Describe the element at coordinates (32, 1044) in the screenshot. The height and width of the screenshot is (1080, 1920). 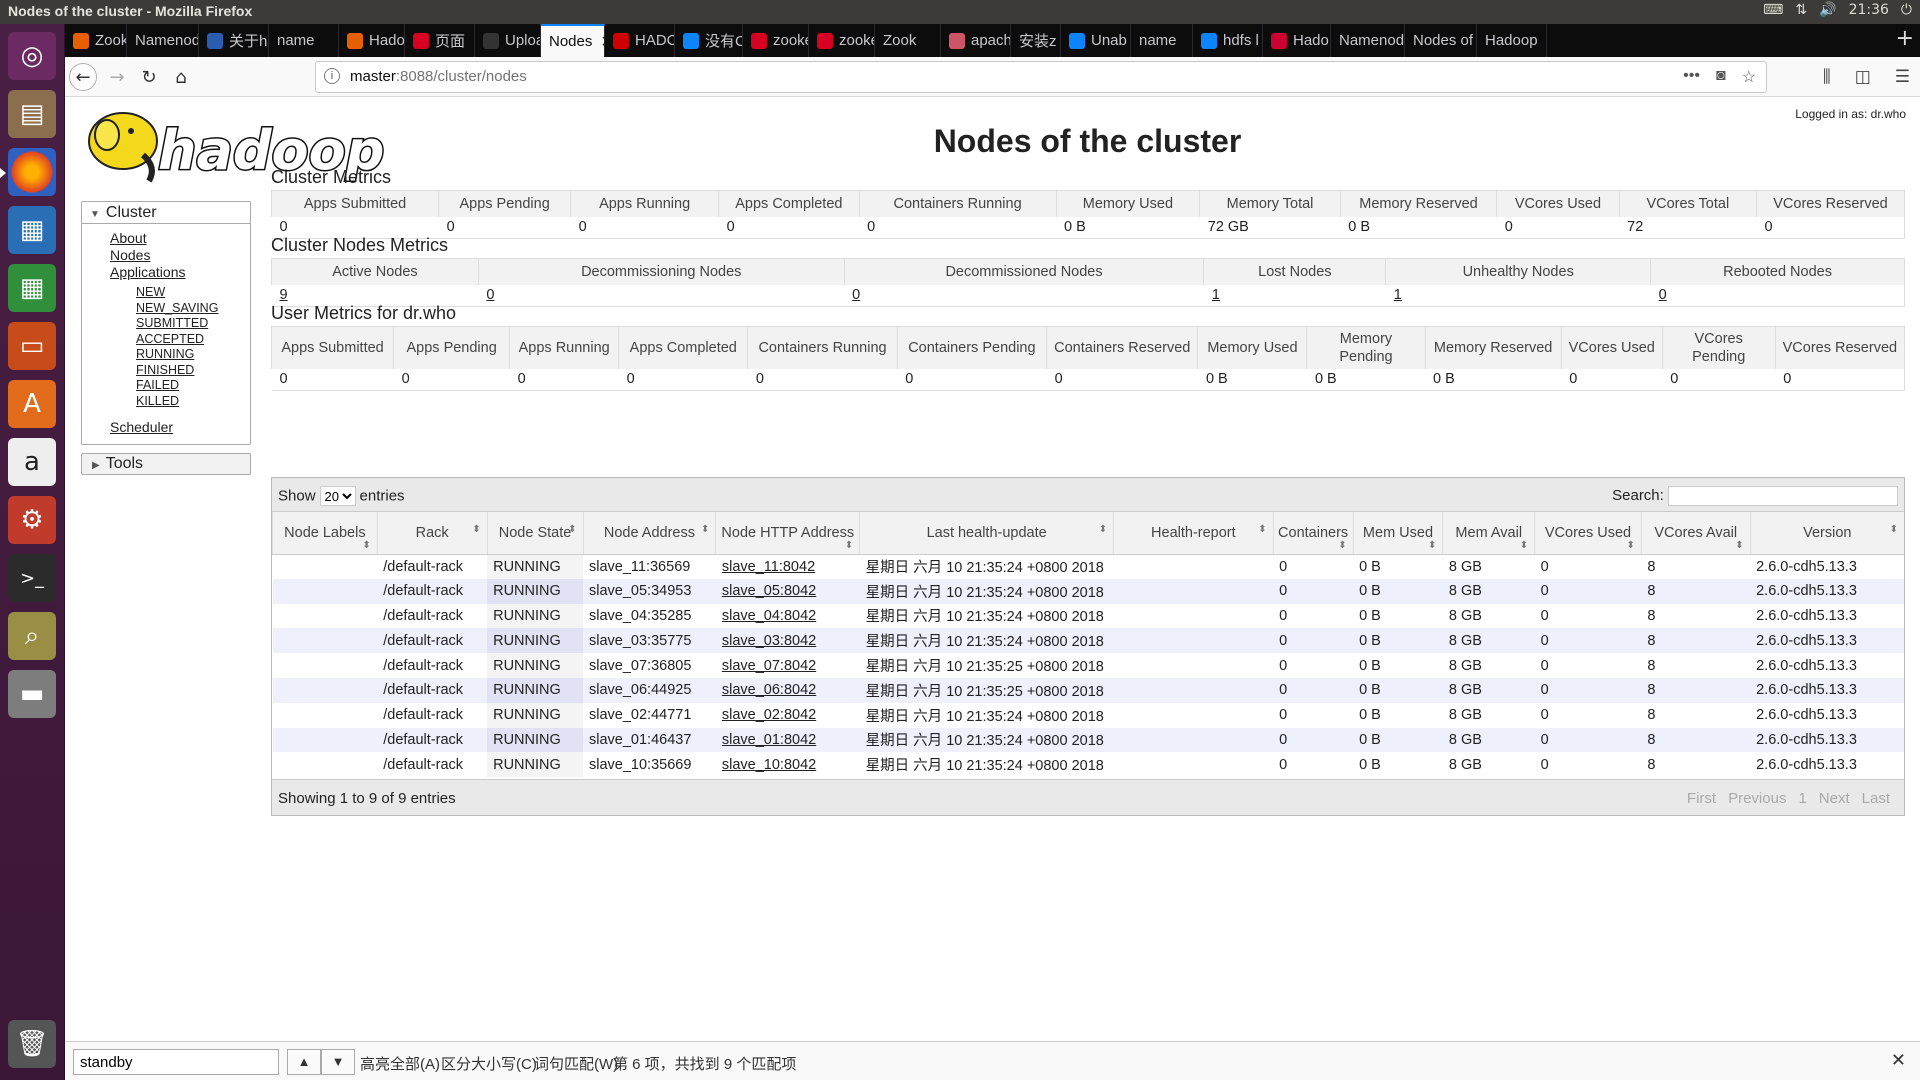
I see `trash-icon: 🗑` at that location.